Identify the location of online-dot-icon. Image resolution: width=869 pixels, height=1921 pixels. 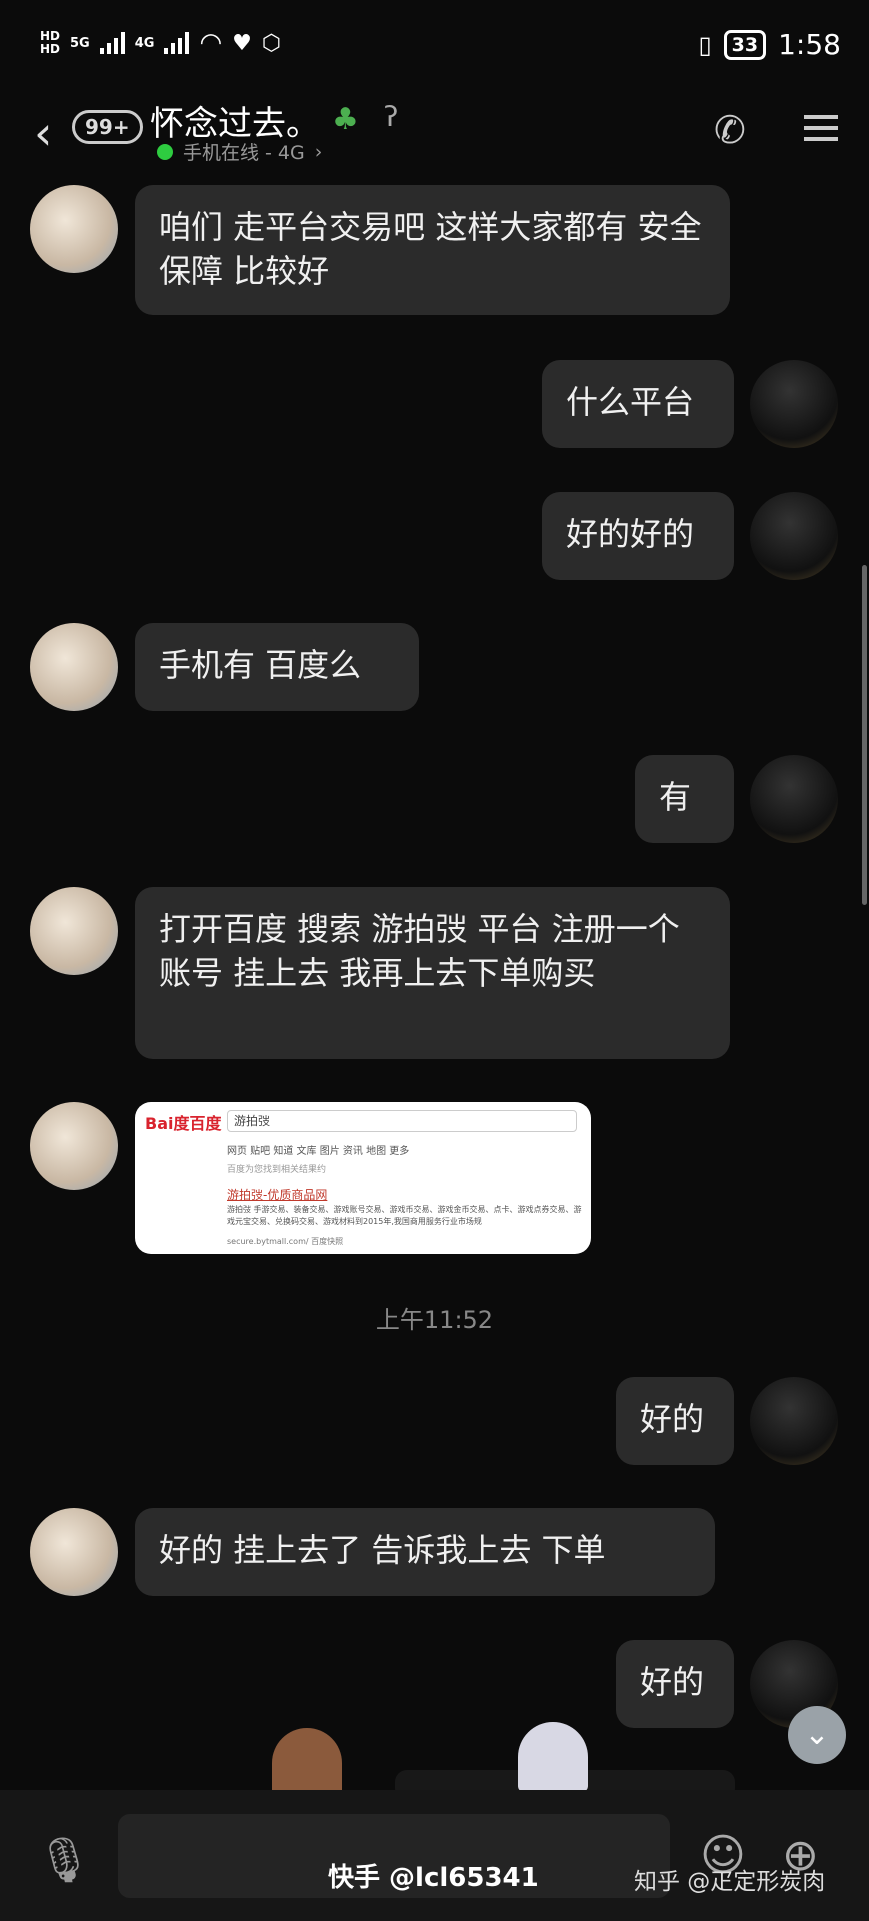
(165, 151).